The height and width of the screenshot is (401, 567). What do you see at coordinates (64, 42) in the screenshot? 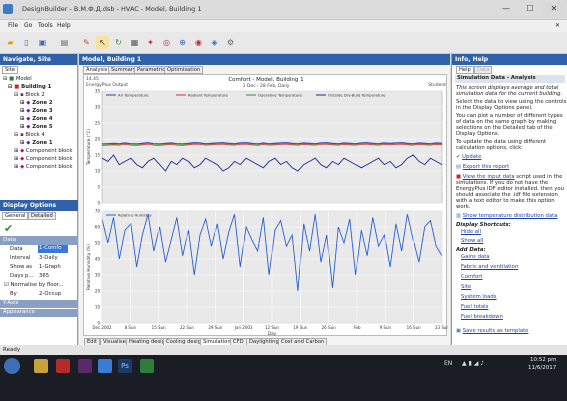
I see `import-icon: ▤` at bounding box center [64, 42].